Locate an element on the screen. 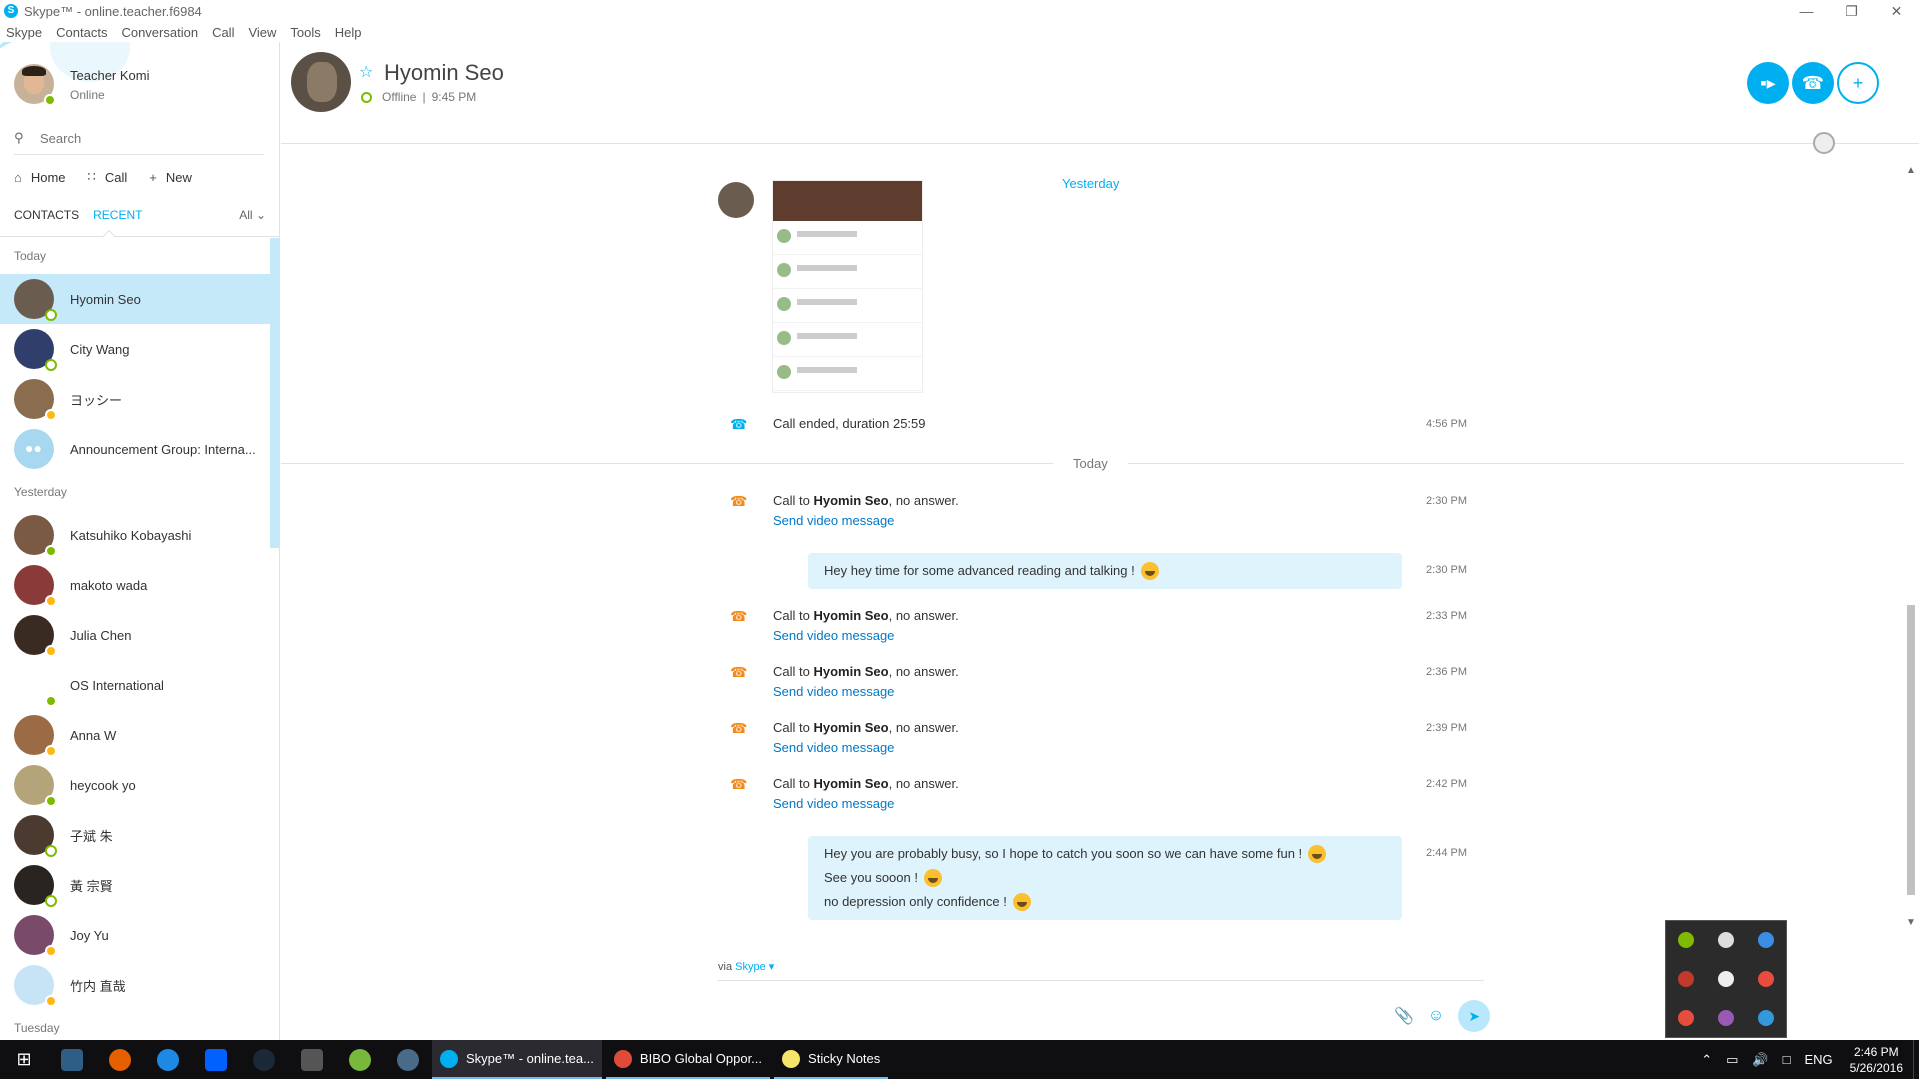  game-icon is located at coordinates (312, 1059).